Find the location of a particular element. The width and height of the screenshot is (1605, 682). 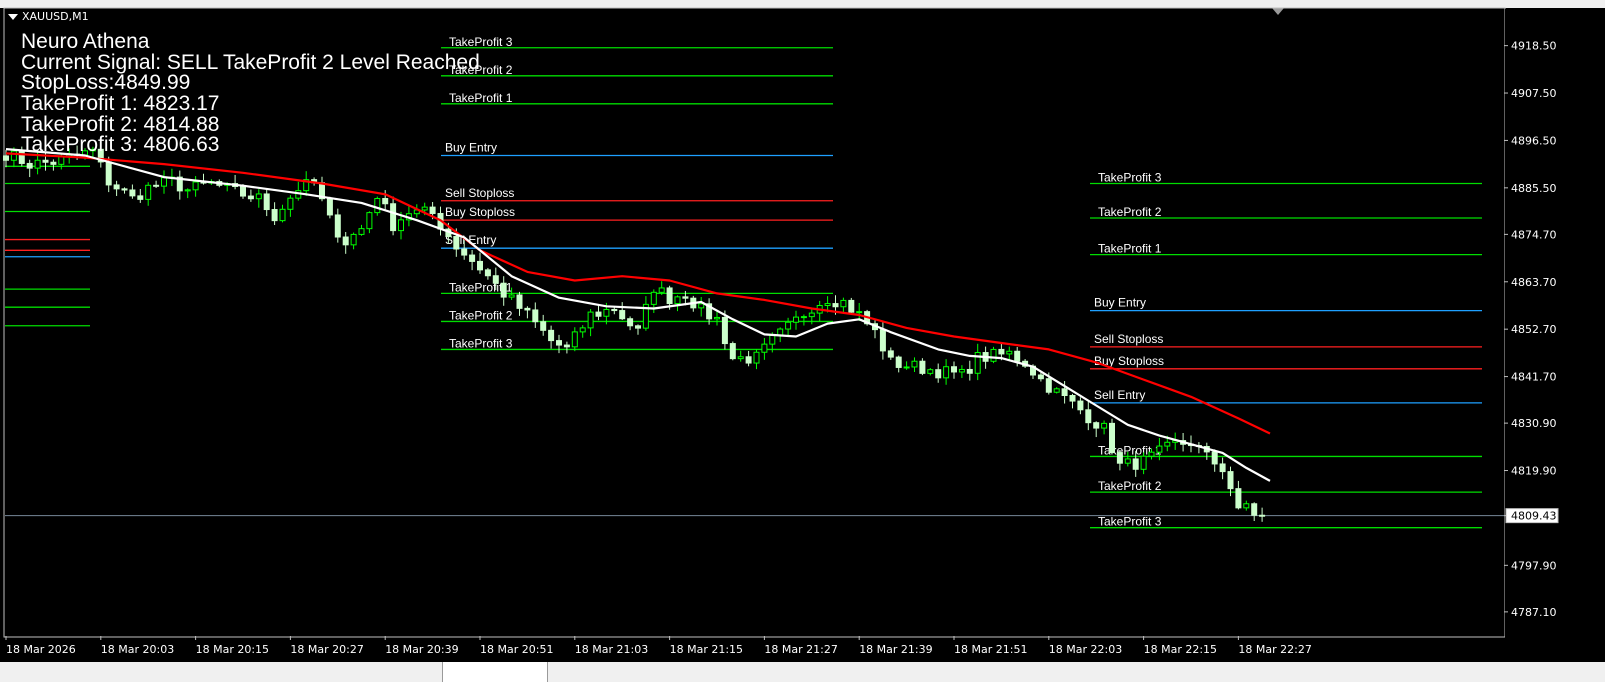

price-tick-label: 4918.50 is located at coordinates (1534, 46).